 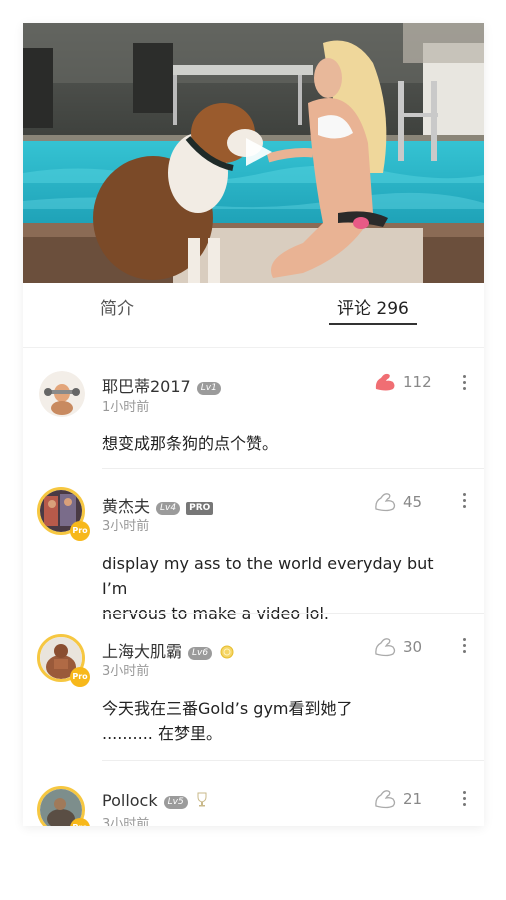 I want to click on comment-username: 黄杰夫 Lv4 PRO, so click(x=158, y=505).